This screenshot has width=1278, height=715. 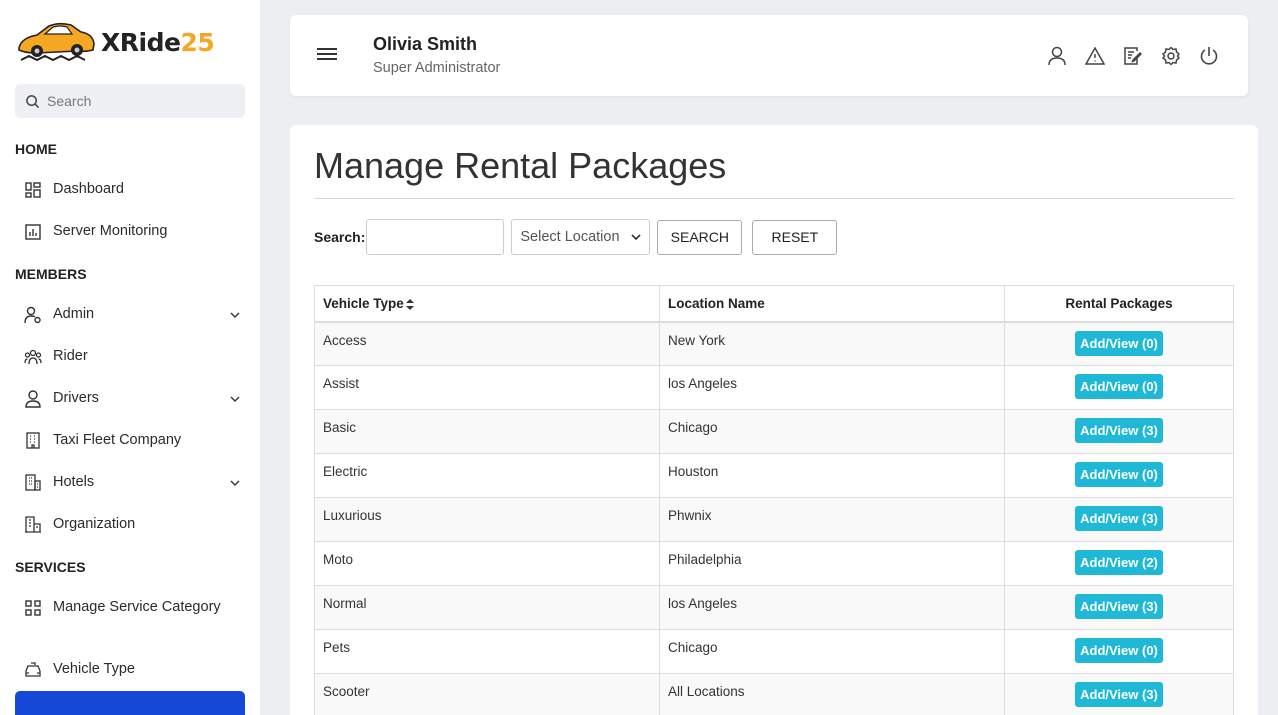 I want to click on sidebar-item-rider: Rider, so click(x=130, y=356).